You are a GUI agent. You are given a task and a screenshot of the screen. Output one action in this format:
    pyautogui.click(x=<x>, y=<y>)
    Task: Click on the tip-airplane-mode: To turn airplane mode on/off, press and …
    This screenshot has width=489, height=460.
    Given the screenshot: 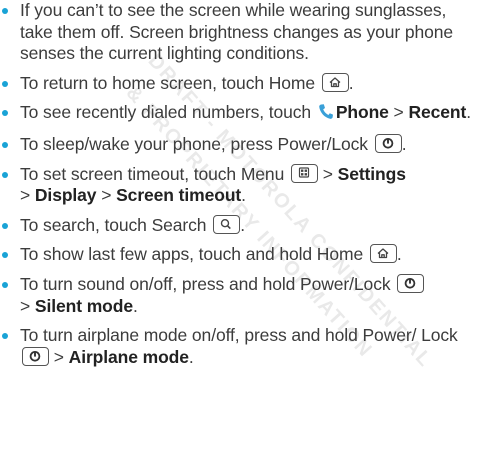 What is the action you would take?
    pyautogui.click(x=244, y=346)
    